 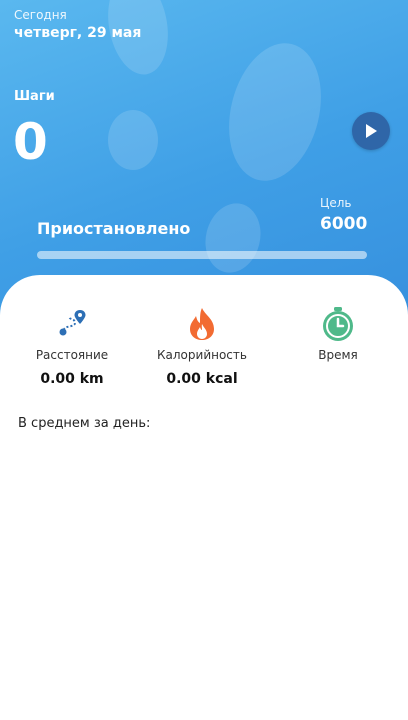 I want to click on play-button, so click(x=371, y=131).